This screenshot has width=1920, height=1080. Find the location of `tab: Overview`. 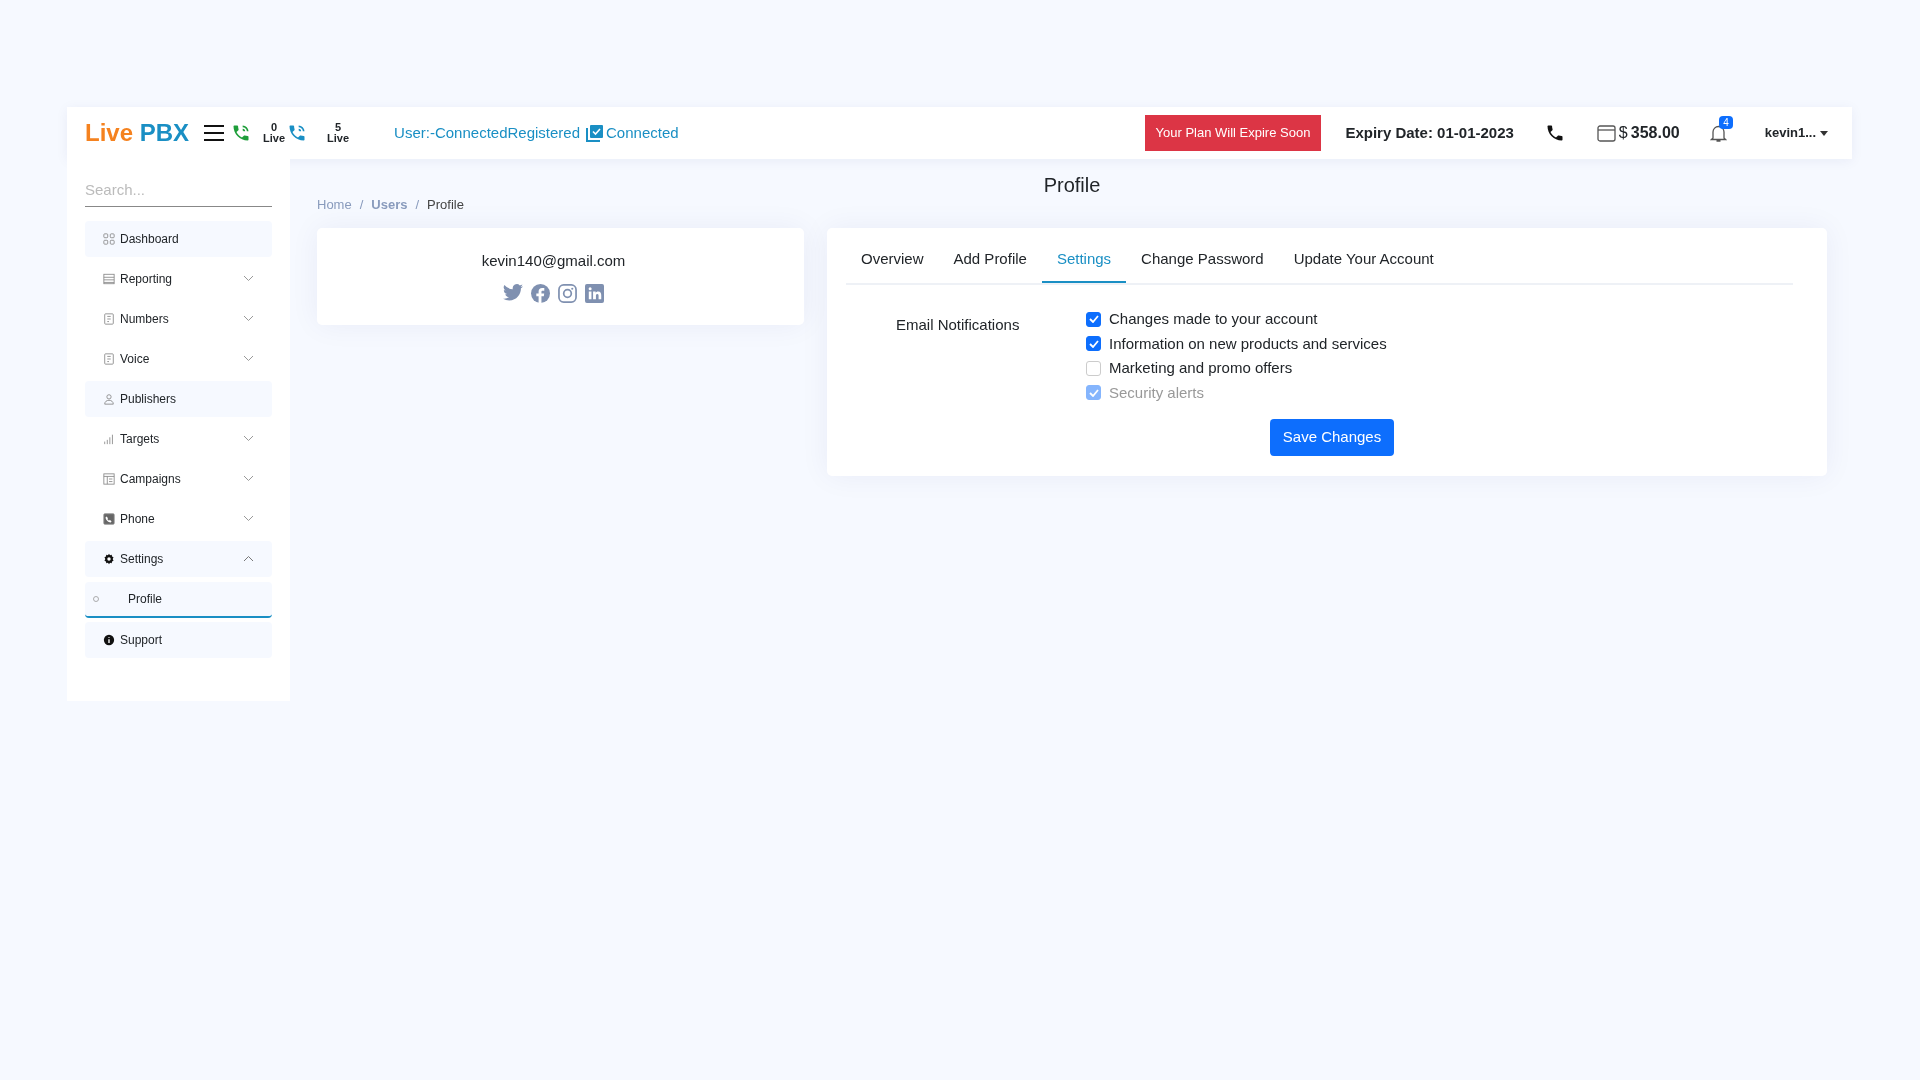

tab: Overview is located at coordinates (892, 260).